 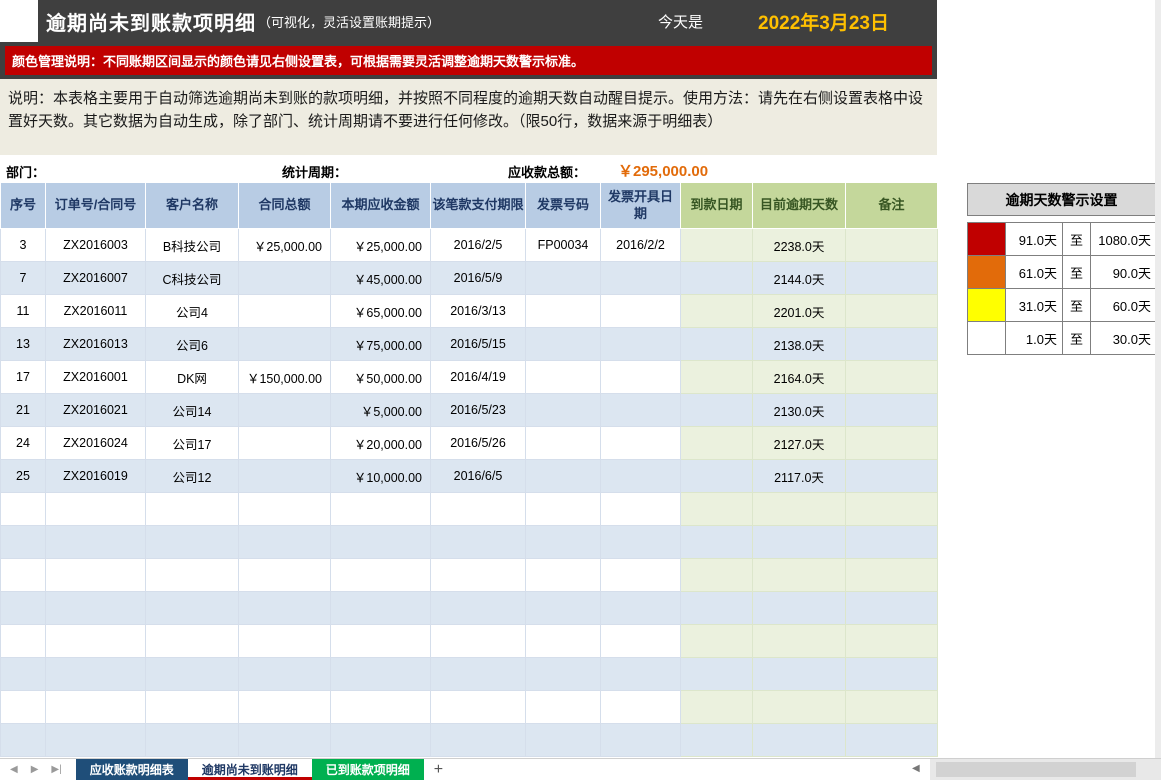 What do you see at coordinates (23, 311) in the screenshot?
I see `cell-seq: 11` at bounding box center [23, 311].